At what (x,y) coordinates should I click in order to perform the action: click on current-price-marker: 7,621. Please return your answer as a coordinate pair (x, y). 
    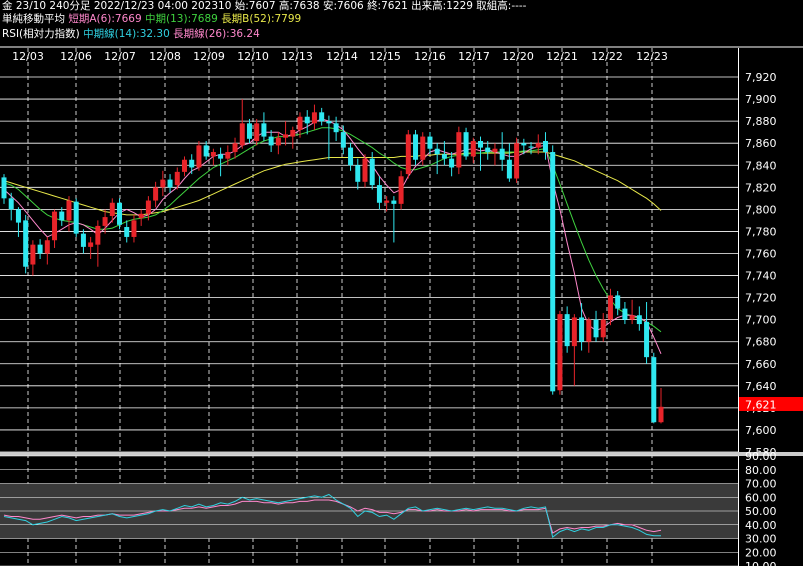
    Looking at the image, I should click on (771, 404).